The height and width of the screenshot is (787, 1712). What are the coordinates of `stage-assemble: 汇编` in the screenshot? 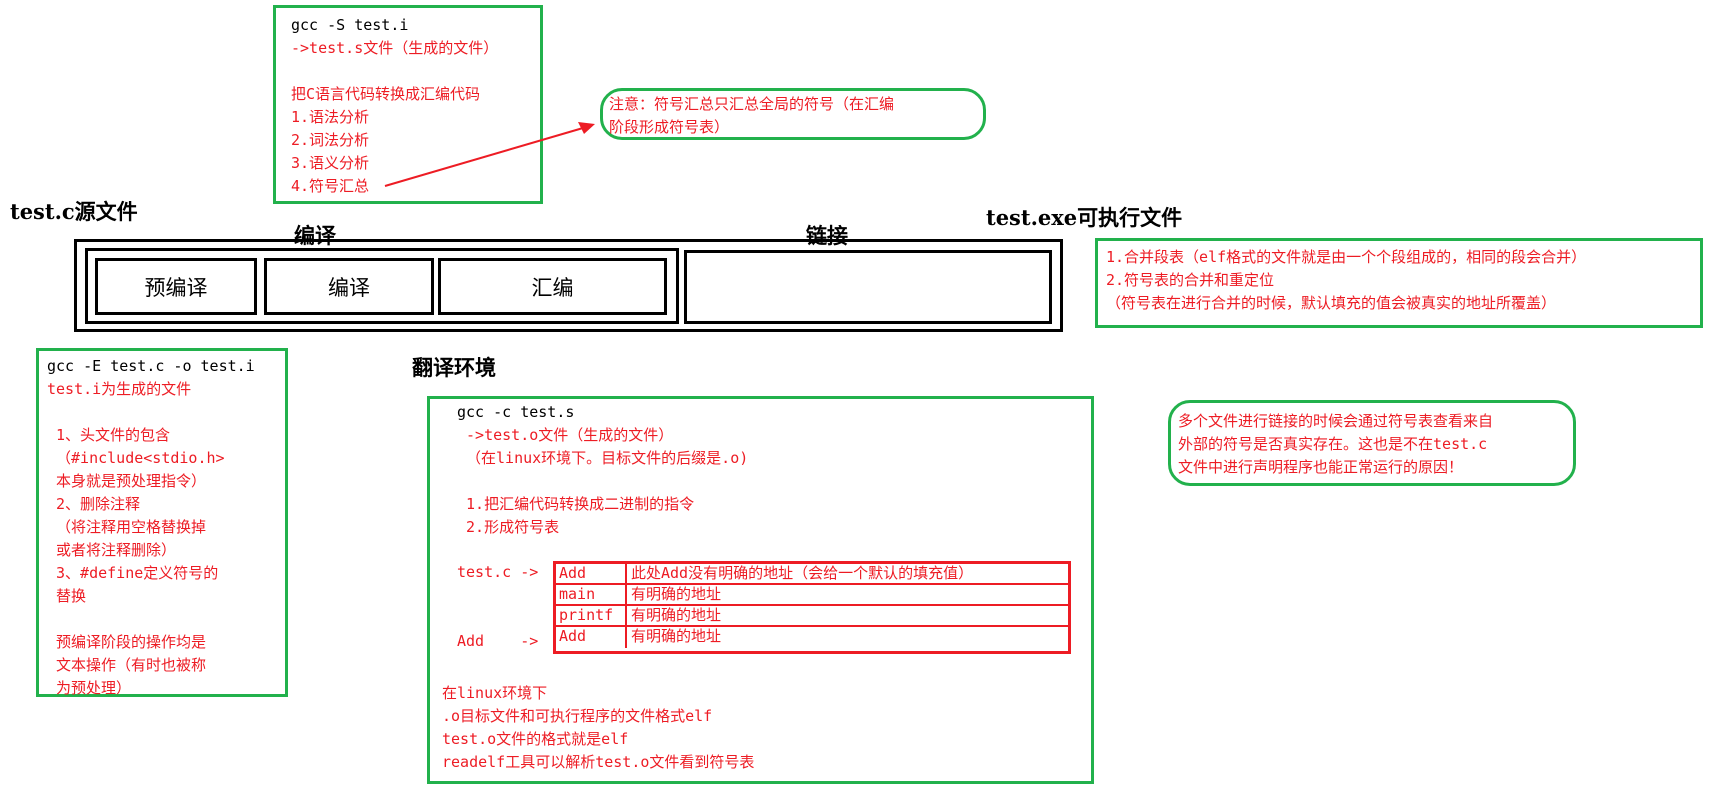 It's located at (552, 286).